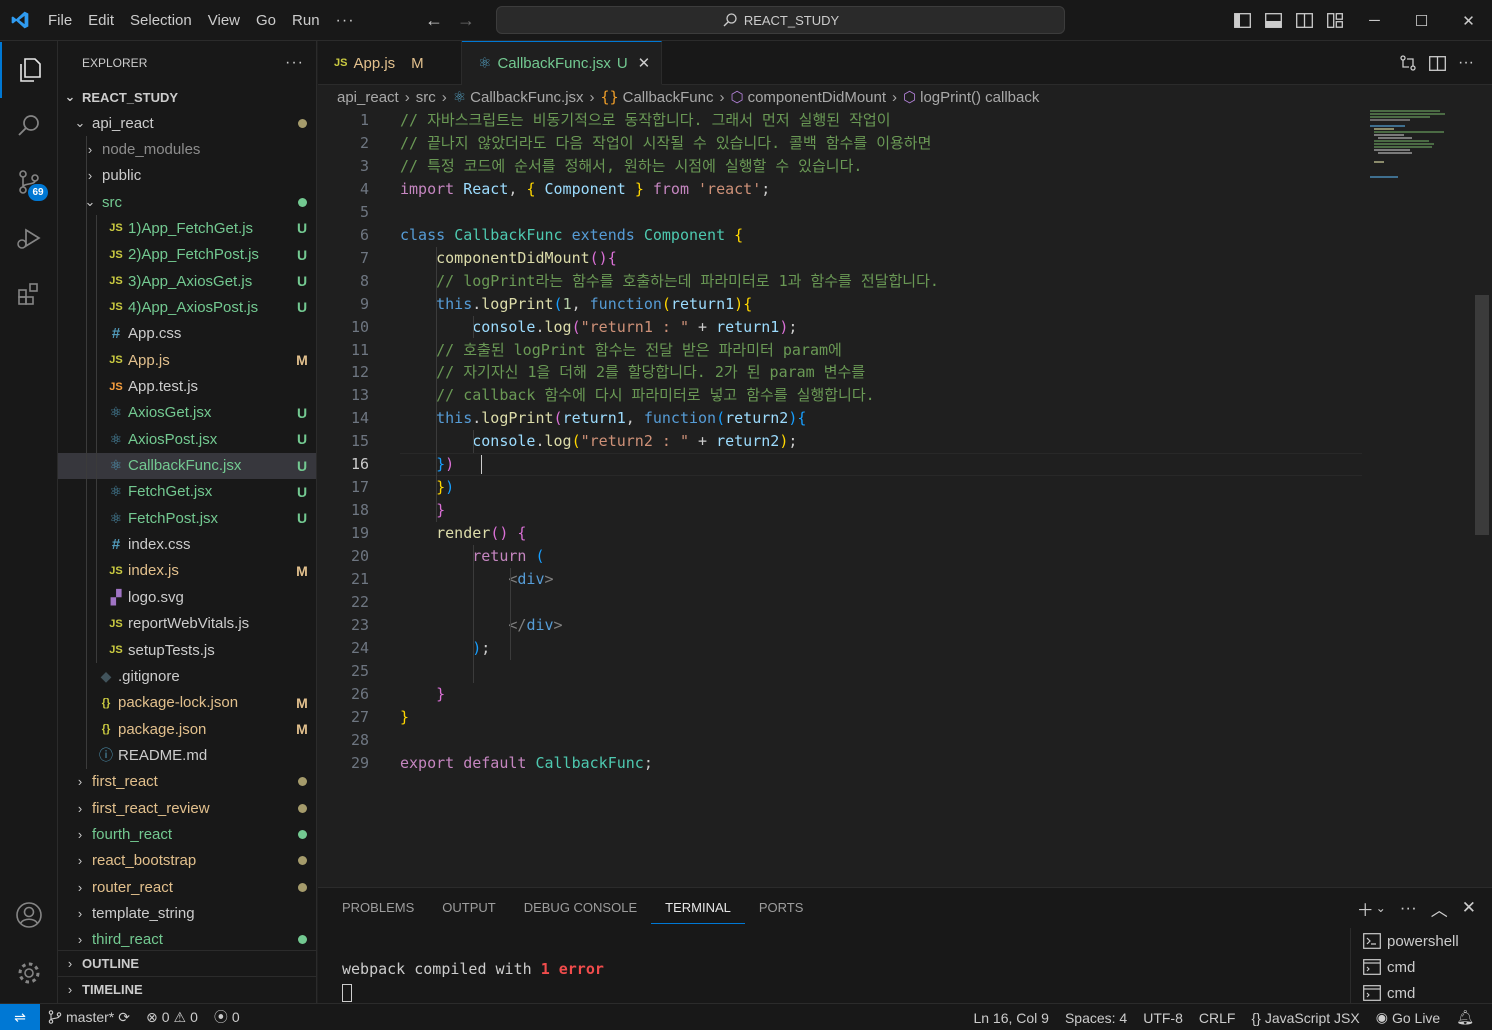 The image size is (1492, 1030). Describe the element at coordinates (526, 97) in the screenshot. I see `breadcrumb-item: CallbackFunc.jsx` at that location.